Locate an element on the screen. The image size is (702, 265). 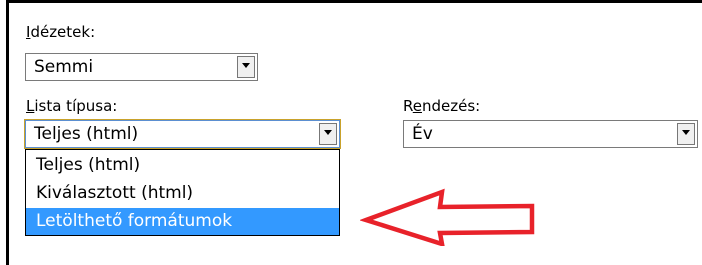
citations-label: Idézetek: is located at coordinates (61, 32).